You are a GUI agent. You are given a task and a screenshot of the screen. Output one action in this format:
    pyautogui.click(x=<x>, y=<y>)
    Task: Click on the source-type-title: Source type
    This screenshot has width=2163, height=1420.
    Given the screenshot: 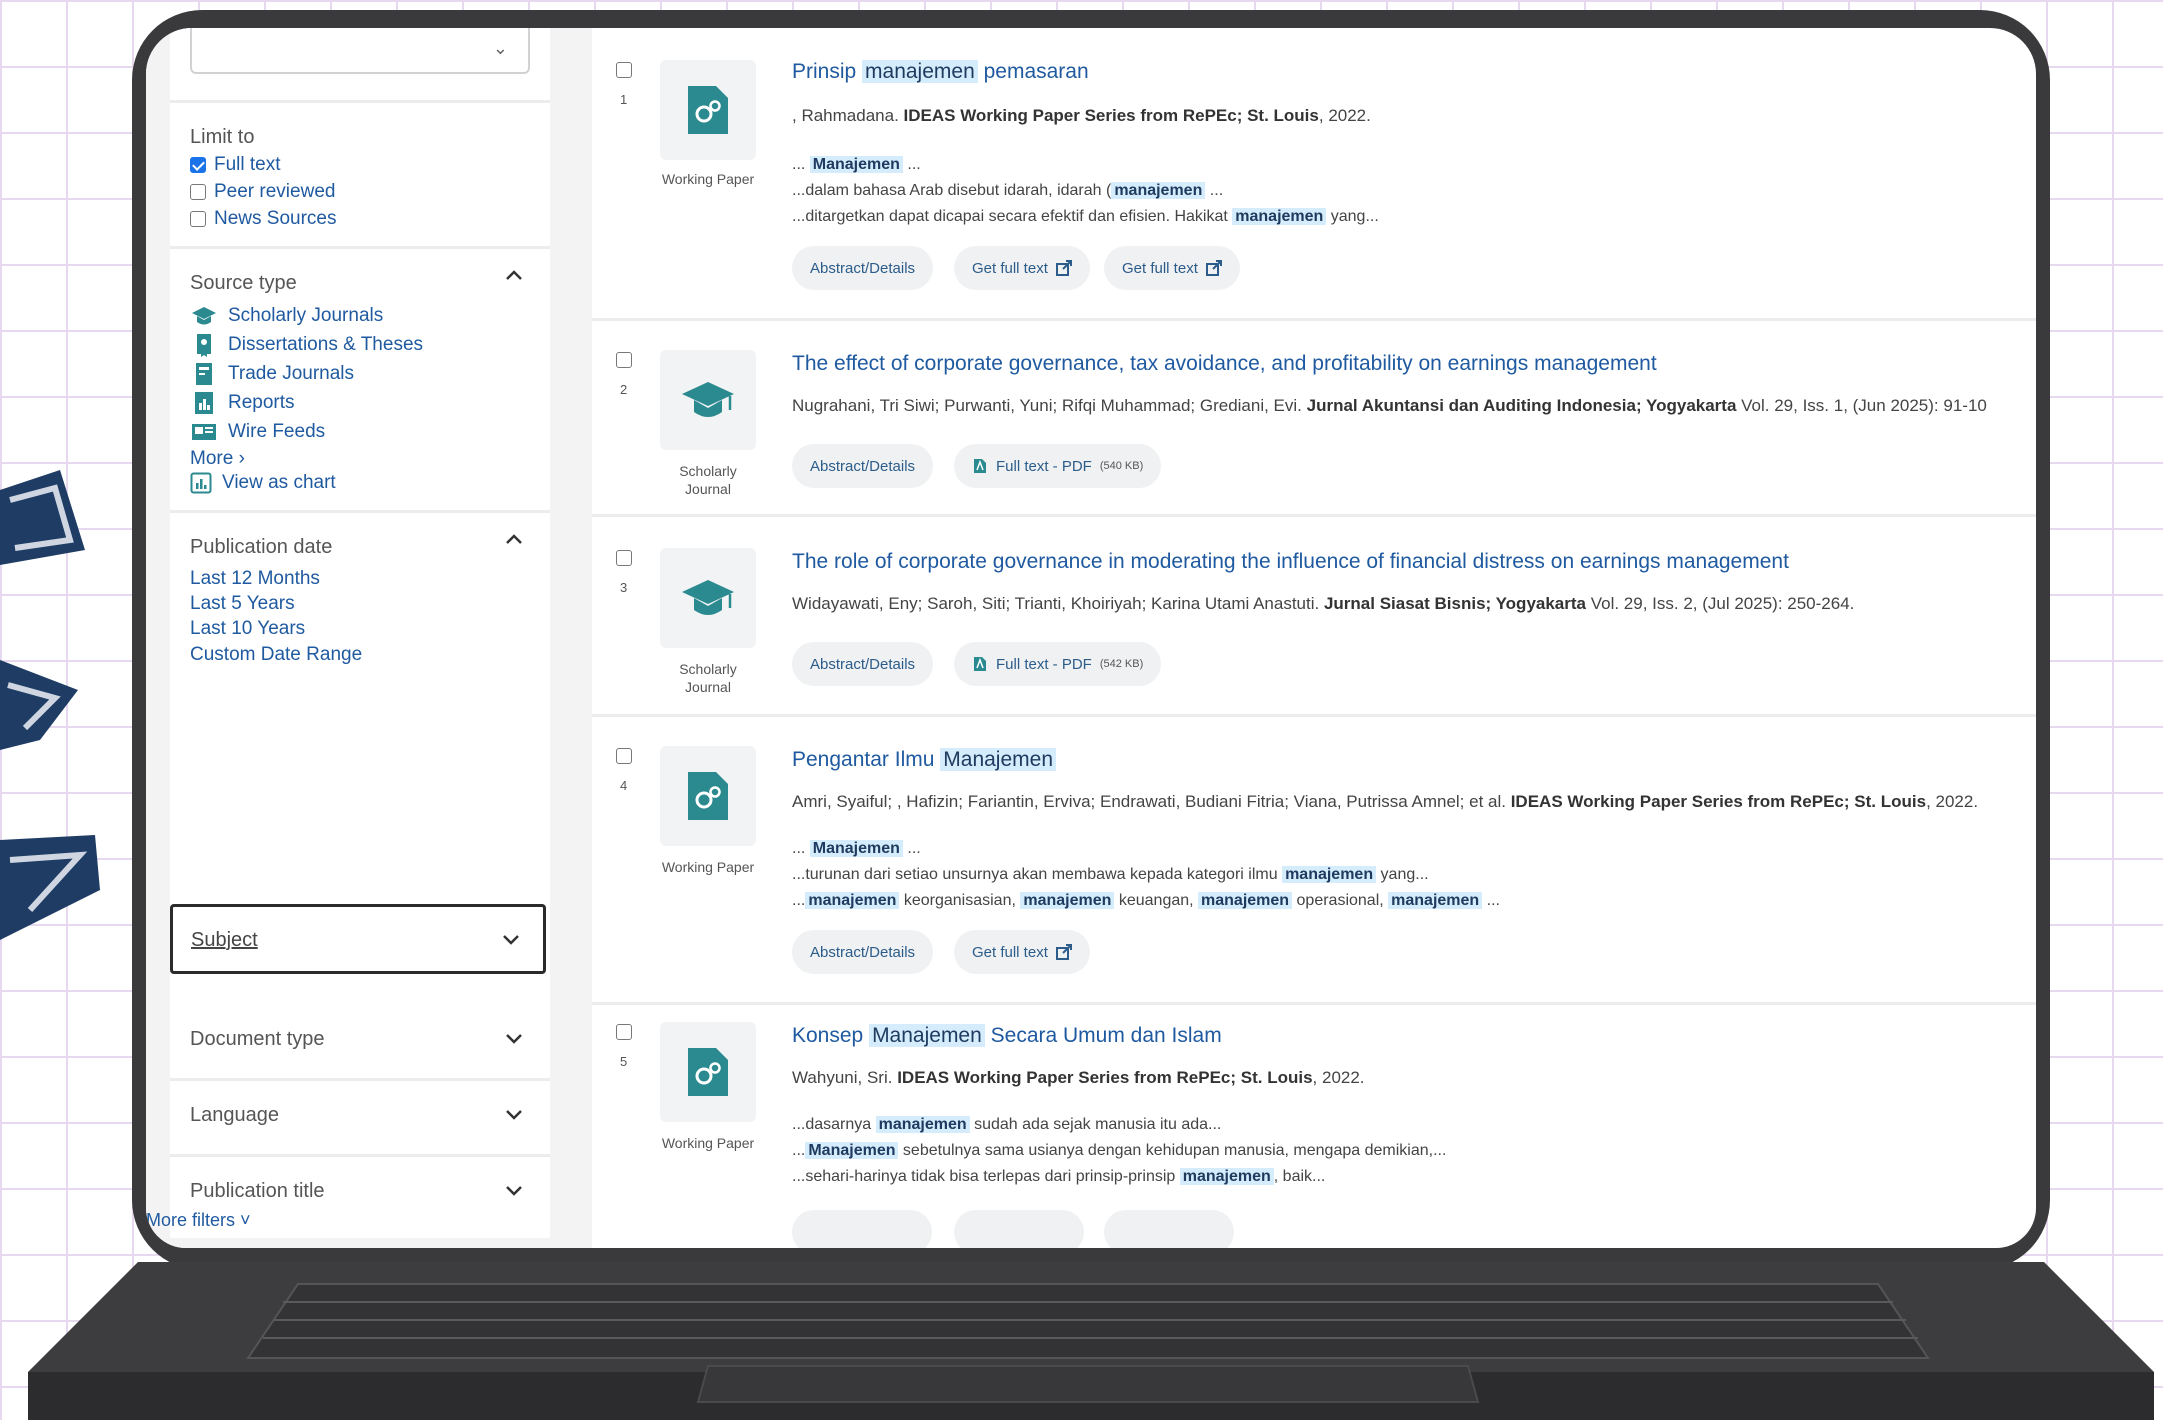 What is the action you would take?
    pyautogui.click(x=243, y=283)
    